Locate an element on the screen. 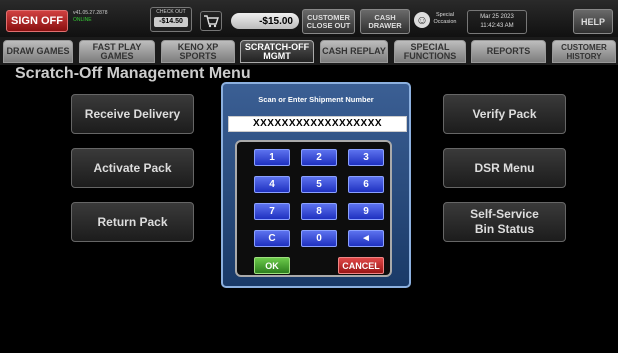 The height and width of the screenshot is (353, 618). date-text: Mar 25 2023 is located at coordinates (497, 17).